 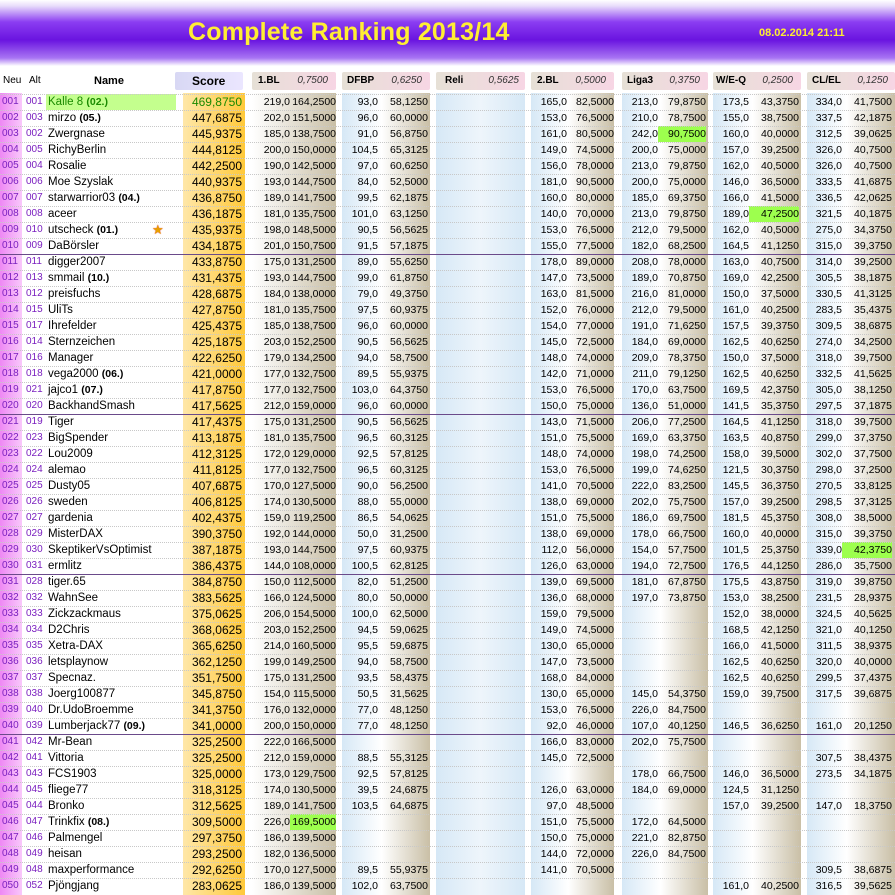 What do you see at coordinates (595, 614) in the screenshot?
I see `points-cell: 79,5000` at bounding box center [595, 614].